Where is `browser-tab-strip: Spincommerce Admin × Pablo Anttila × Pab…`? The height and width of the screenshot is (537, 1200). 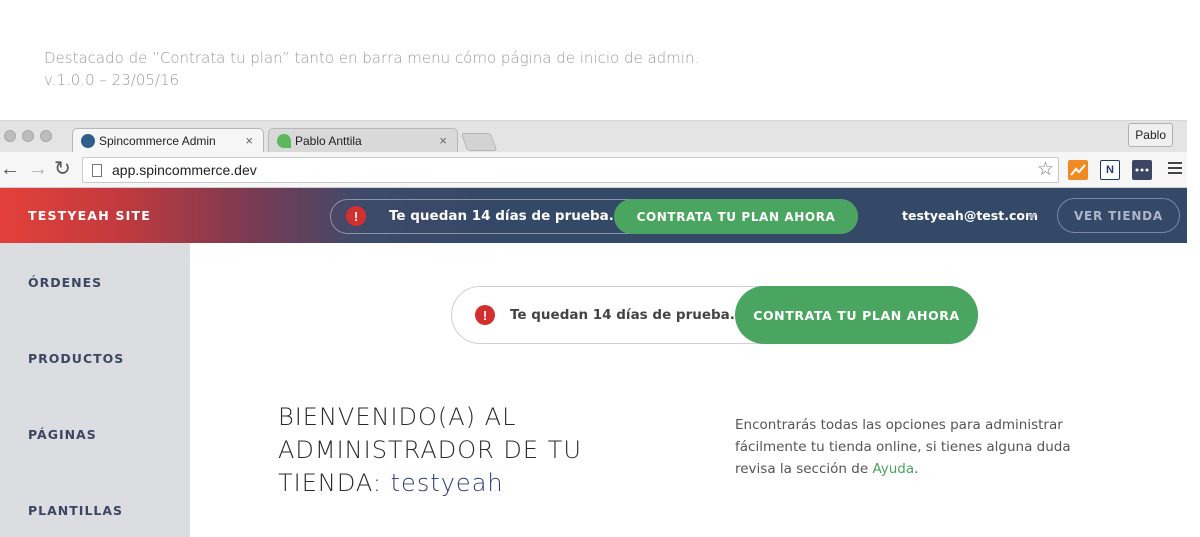
browser-tab-strip: Spincommerce Admin × Pablo Anttila × Pab… is located at coordinates (593, 136).